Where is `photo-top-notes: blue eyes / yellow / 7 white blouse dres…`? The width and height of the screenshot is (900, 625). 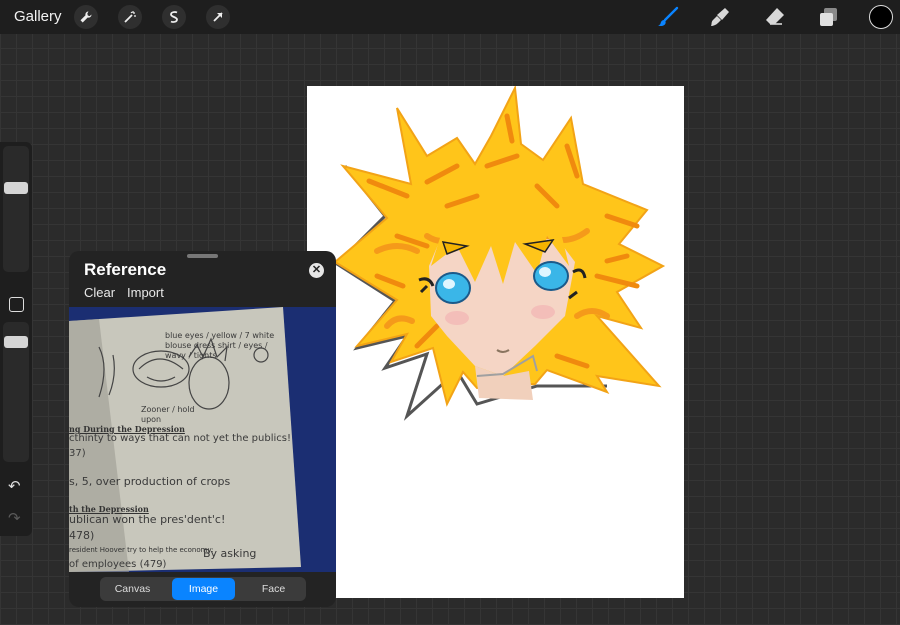 photo-top-notes: blue eyes / yellow / 7 white blouse dres… is located at coordinates (220, 345).